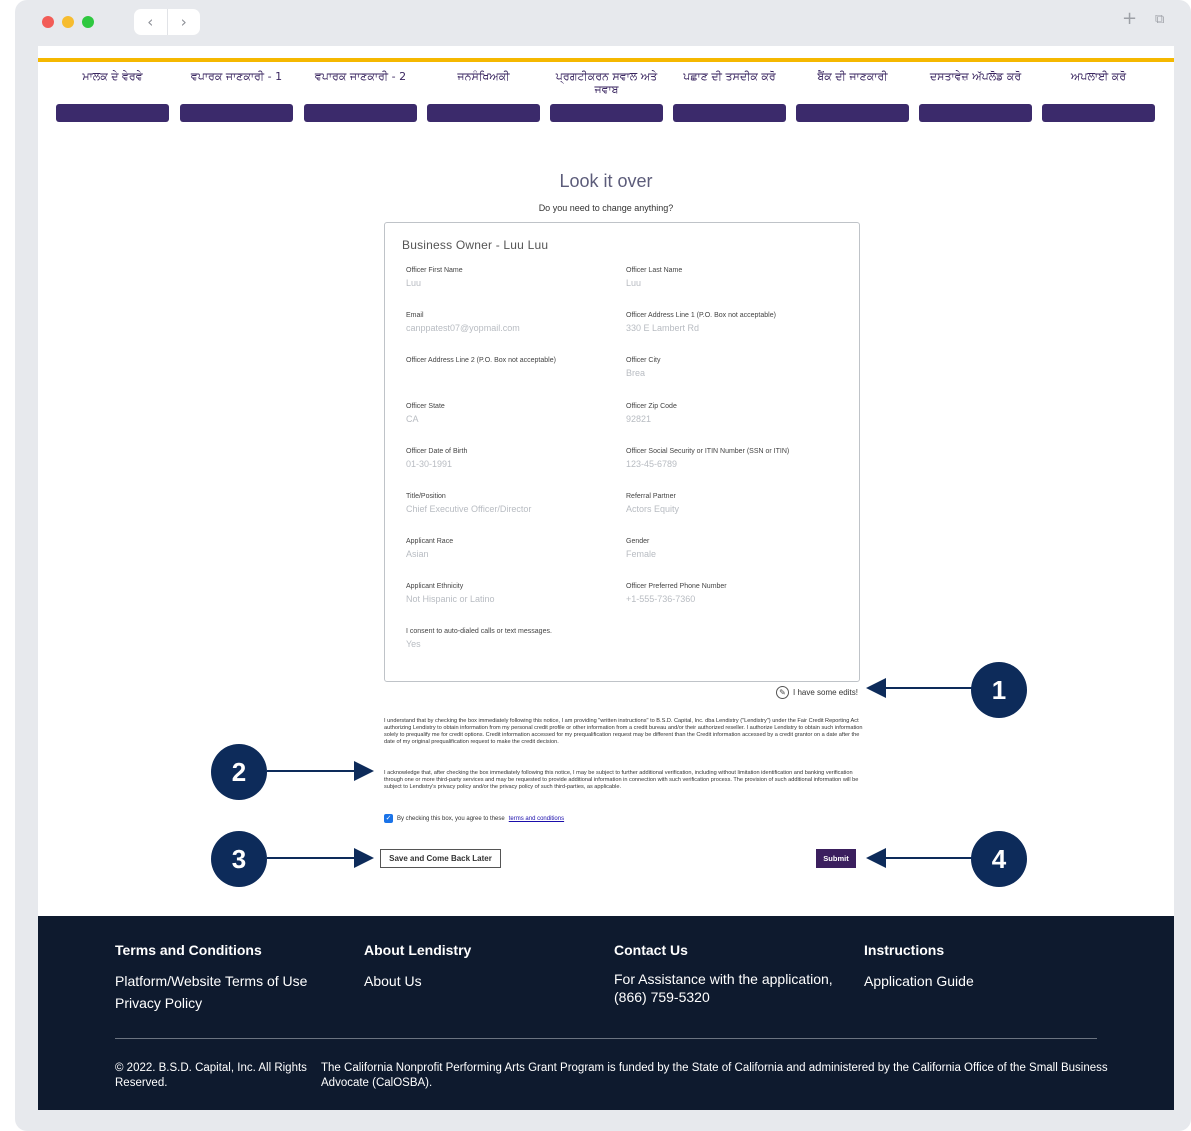  I want to click on callout-badge-2: 2, so click(239, 772).